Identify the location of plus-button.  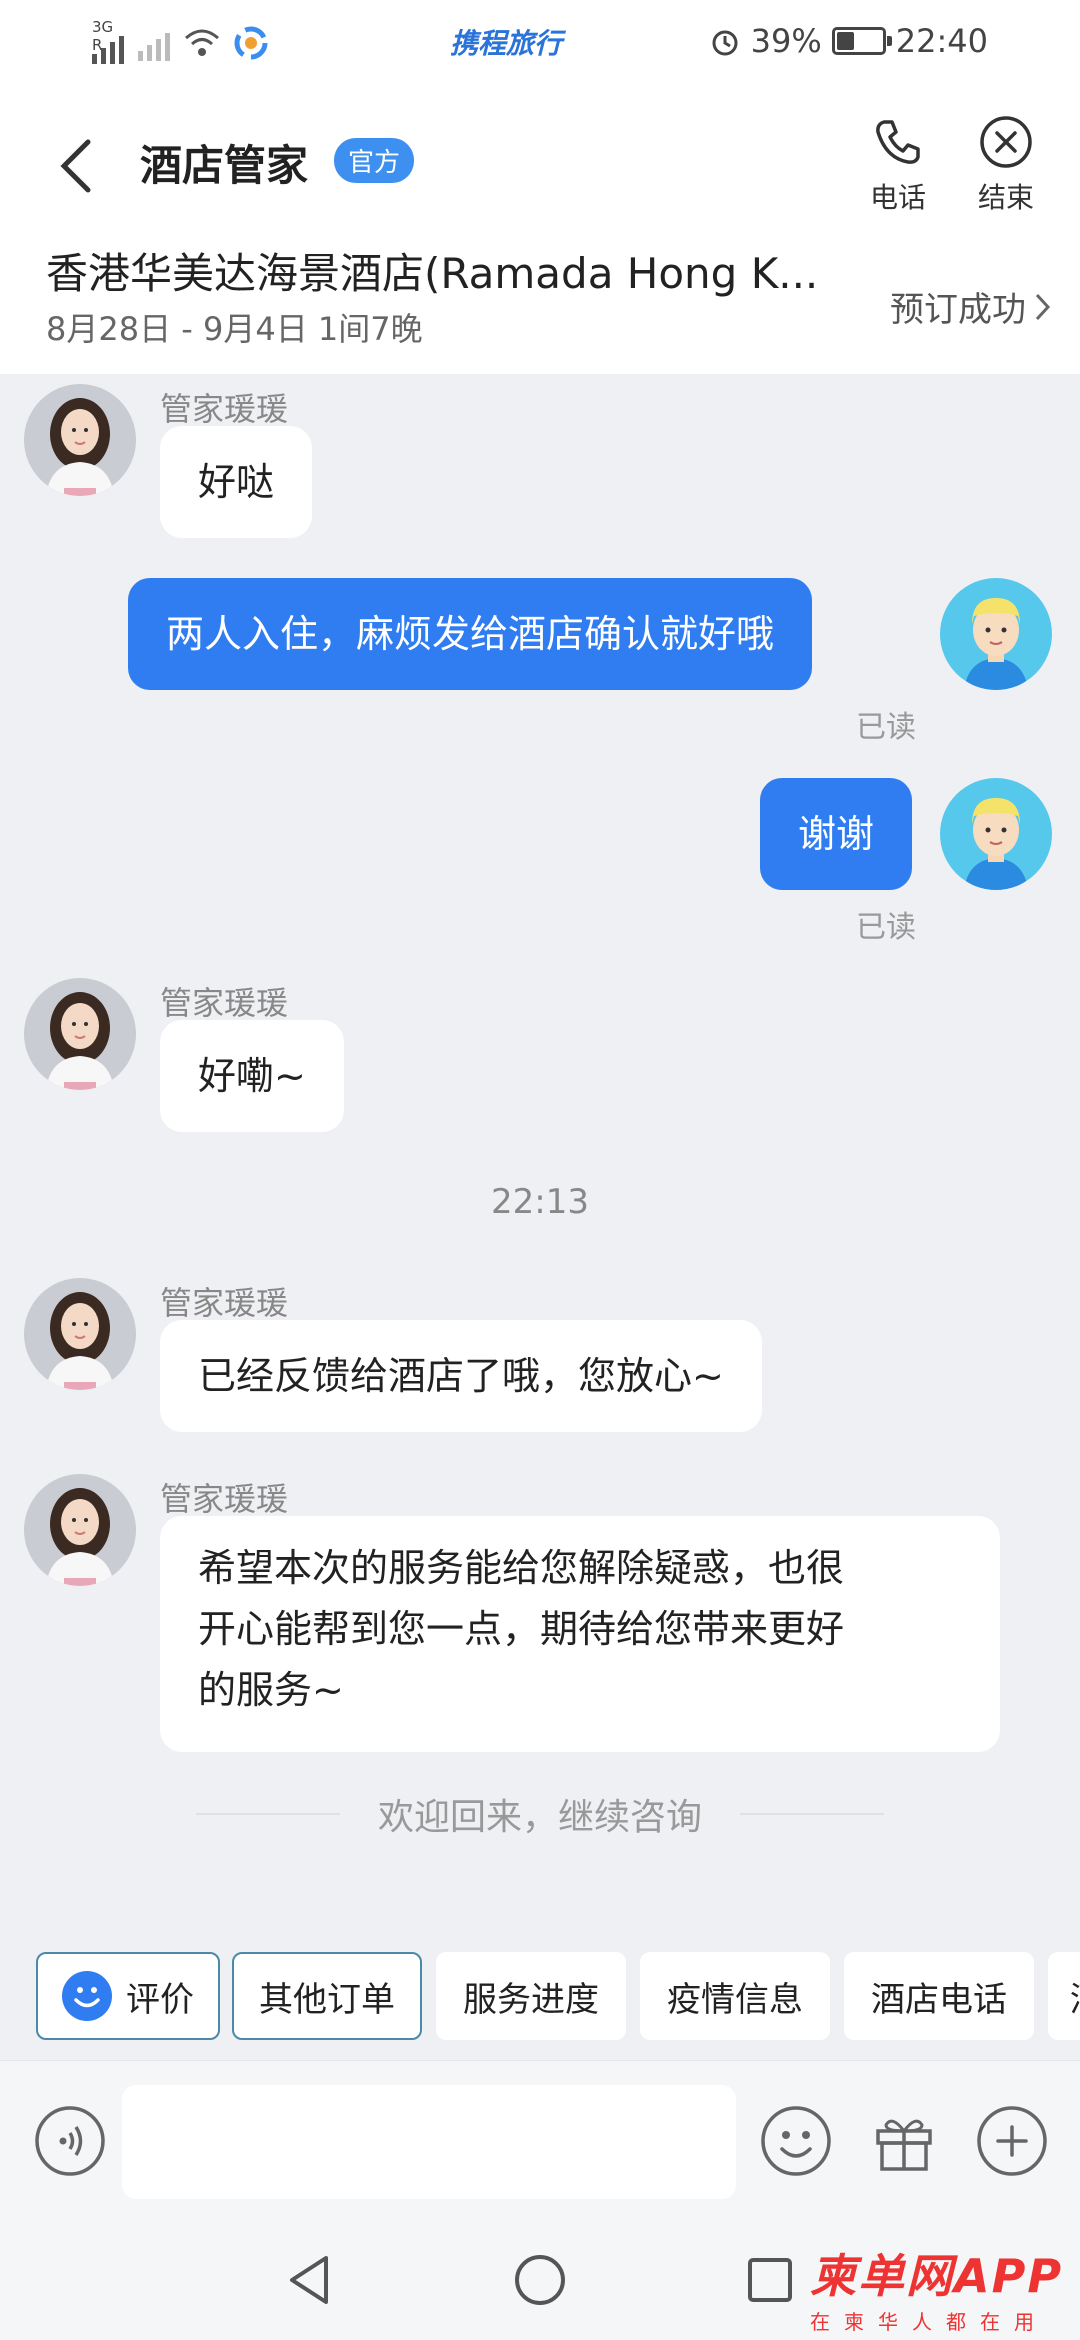
(1012, 2141).